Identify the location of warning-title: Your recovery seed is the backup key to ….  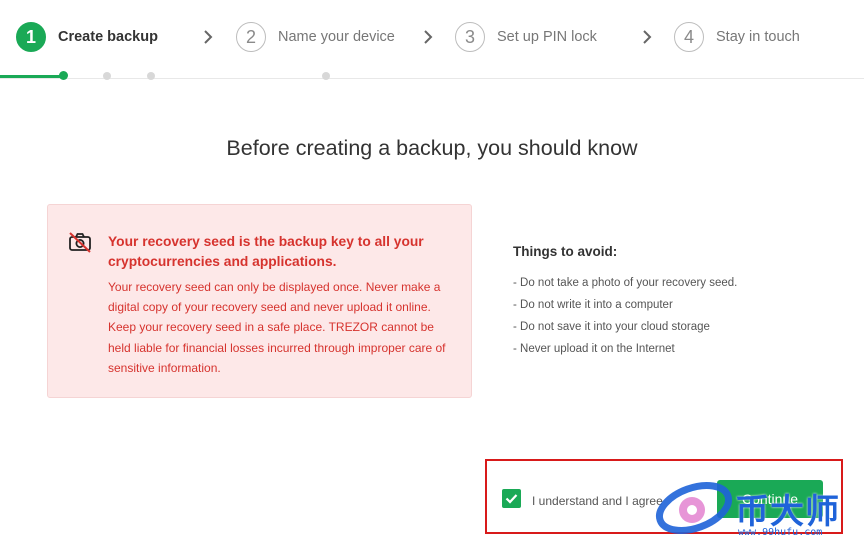
(266, 251).